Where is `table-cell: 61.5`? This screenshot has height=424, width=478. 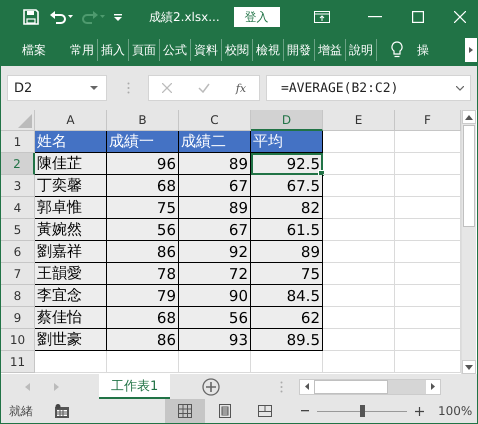 table-cell: 61.5 is located at coordinates (287, 230).